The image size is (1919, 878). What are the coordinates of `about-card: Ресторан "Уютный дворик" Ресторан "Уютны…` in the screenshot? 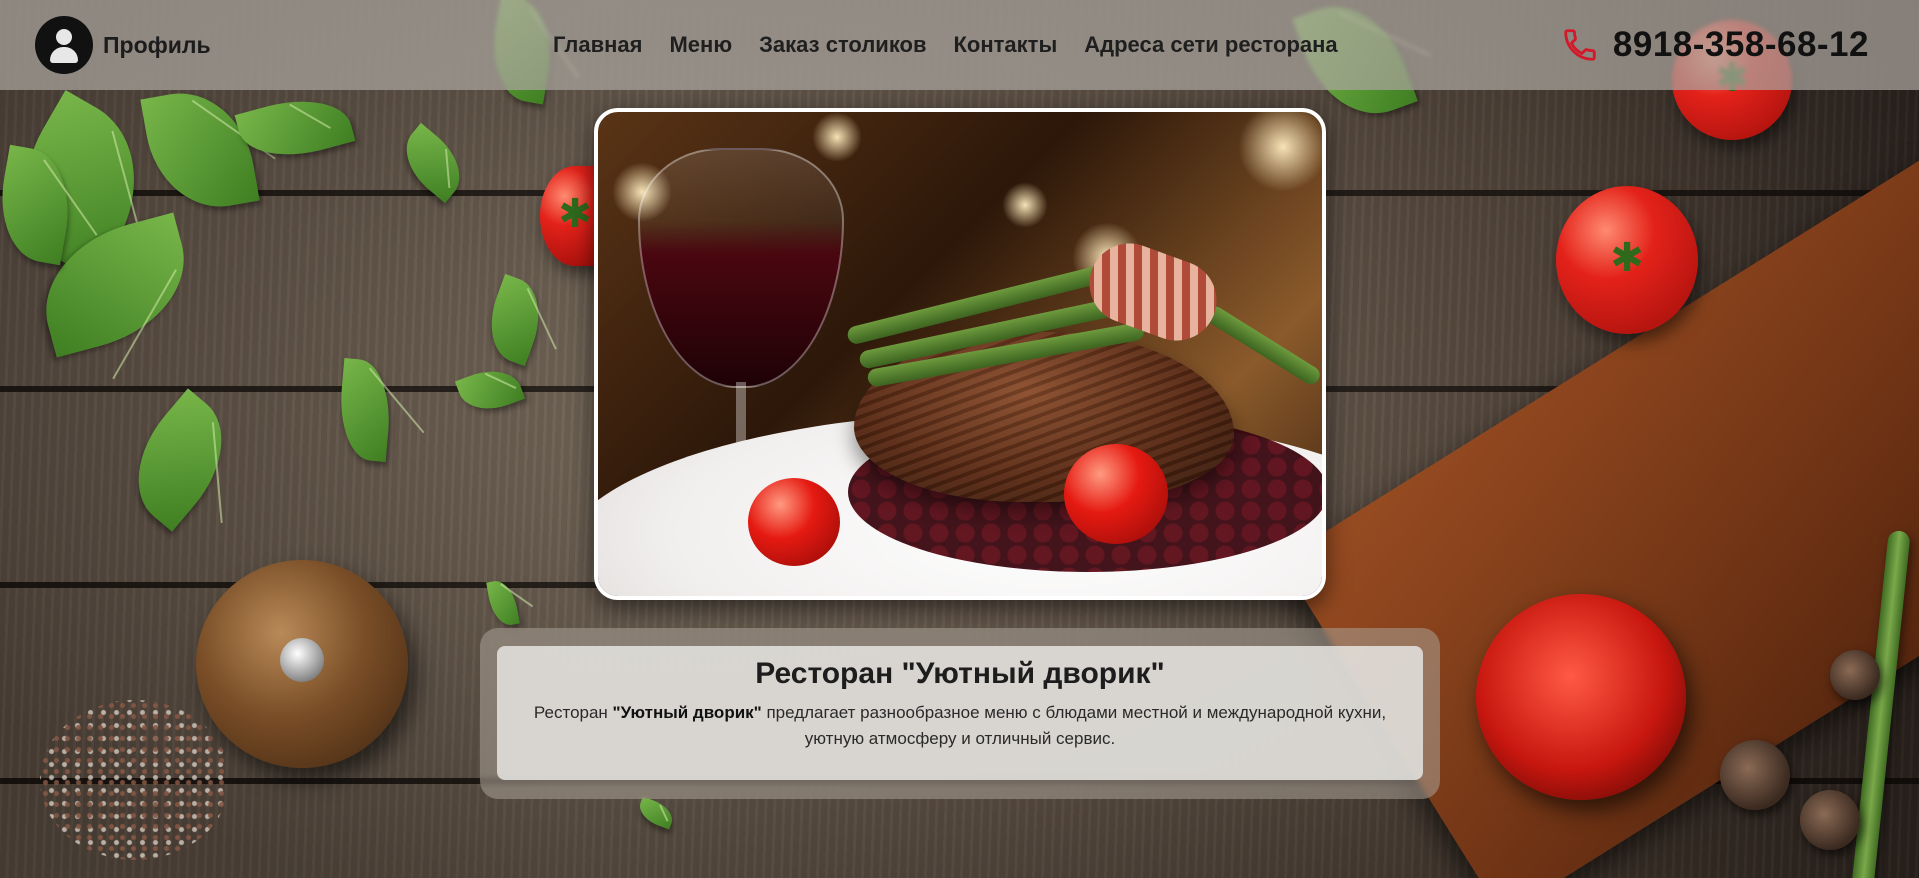 It's located at (960, 713).